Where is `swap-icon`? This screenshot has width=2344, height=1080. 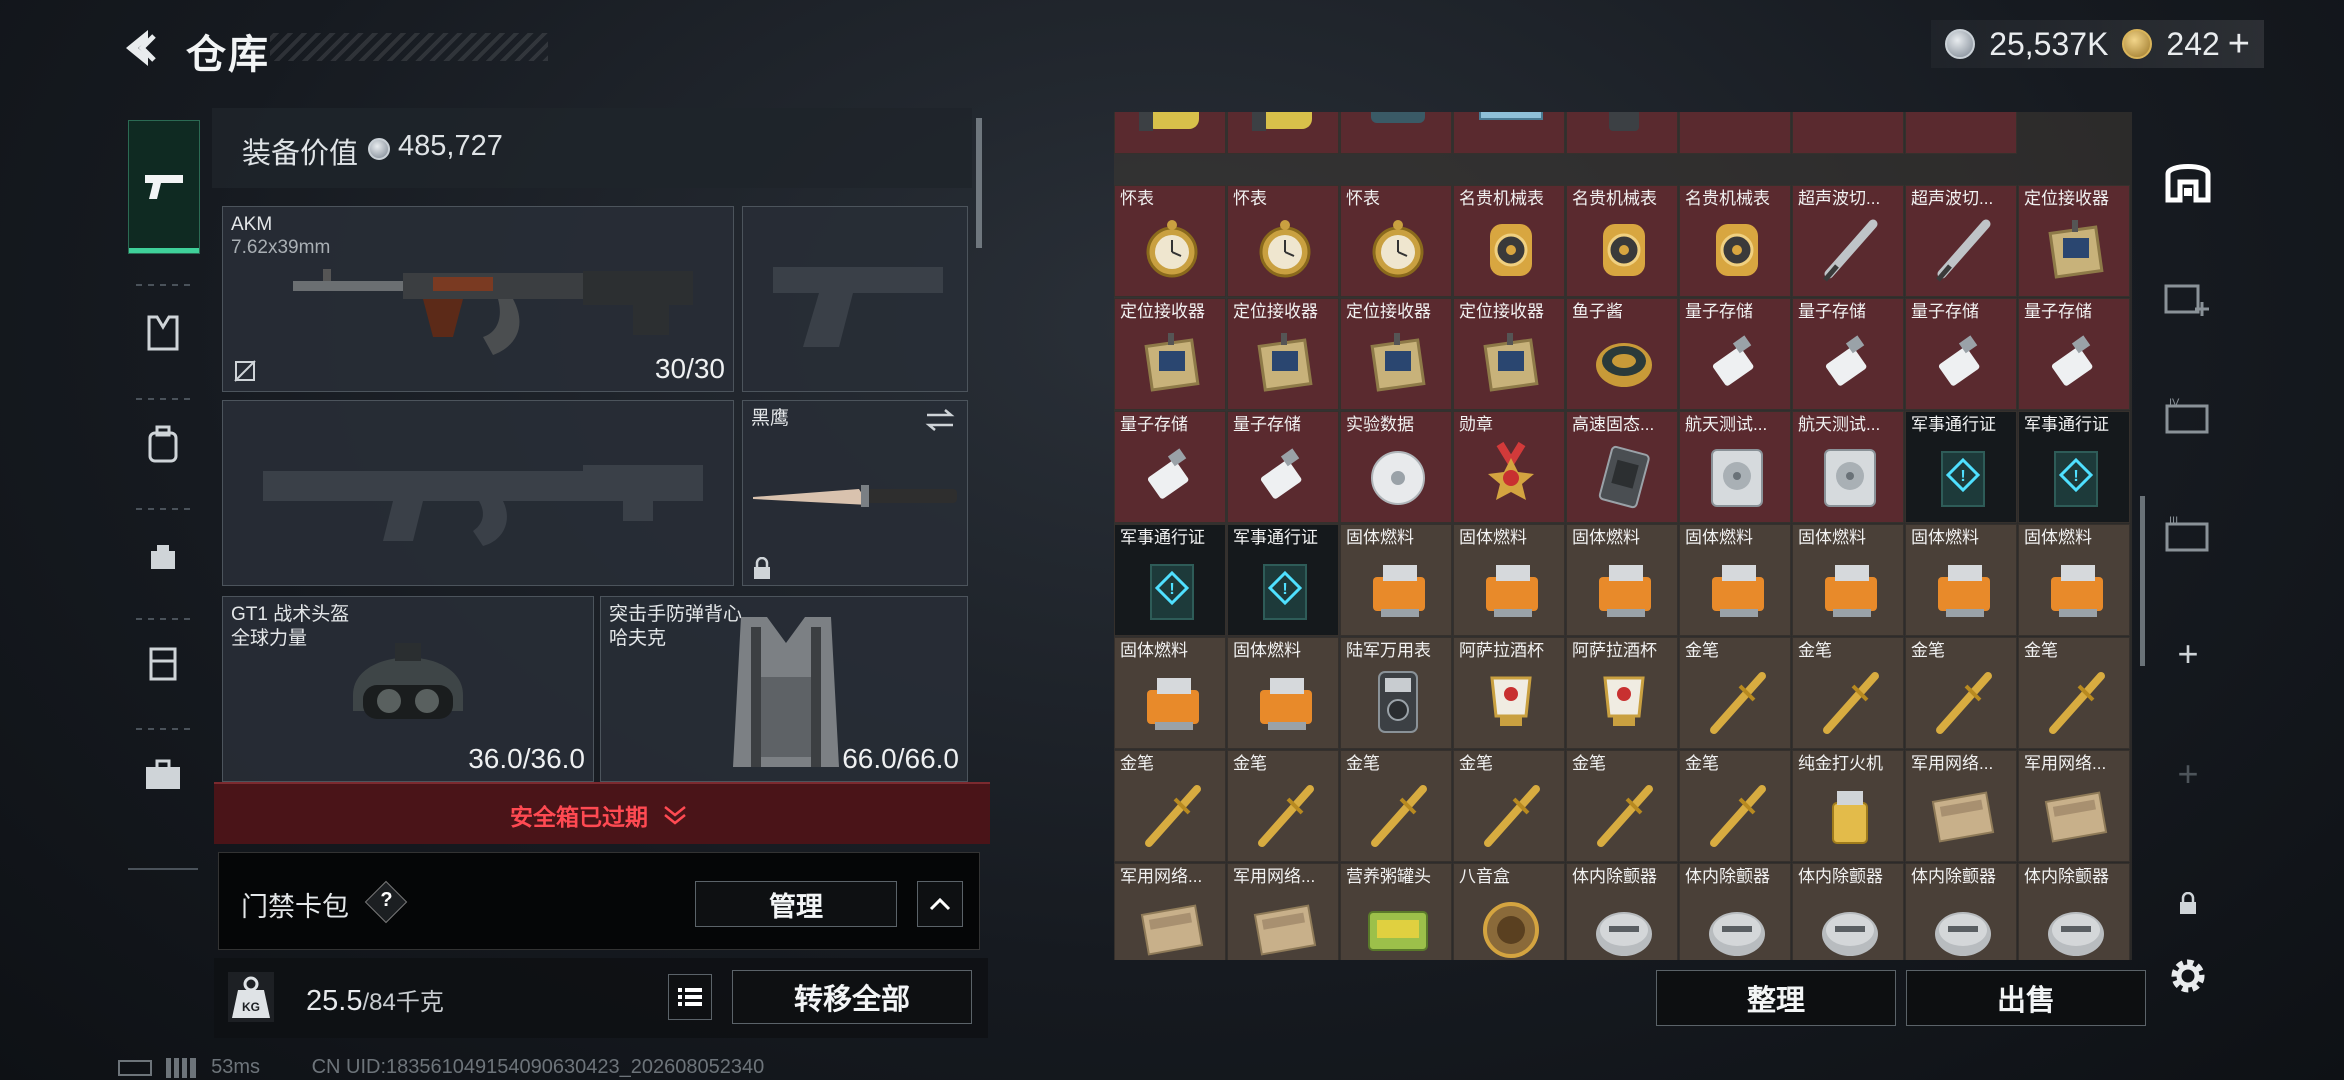 swap-icon is located at coordinates (940, 420).